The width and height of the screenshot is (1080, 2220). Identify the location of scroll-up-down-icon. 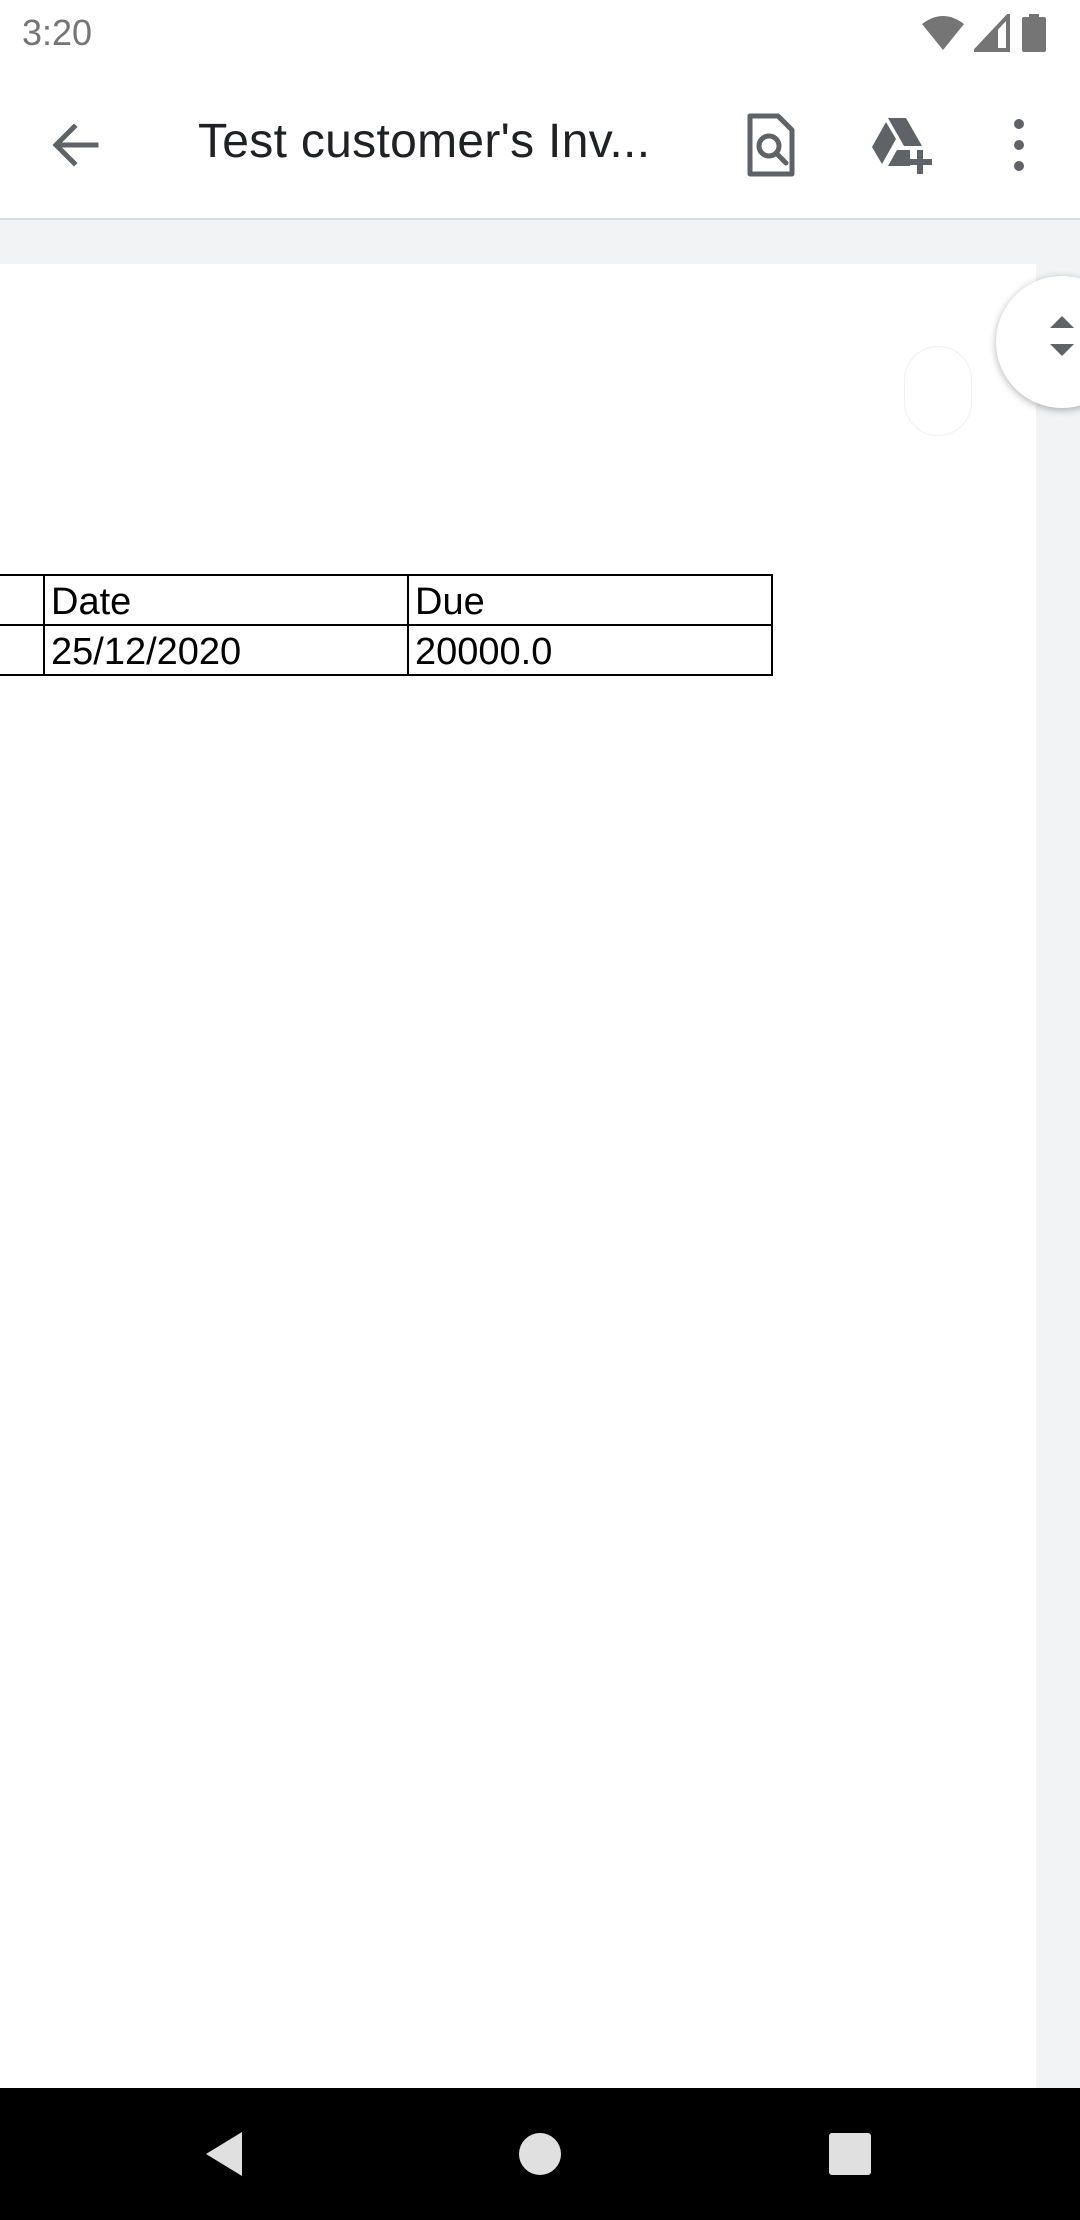
(1062, 336).